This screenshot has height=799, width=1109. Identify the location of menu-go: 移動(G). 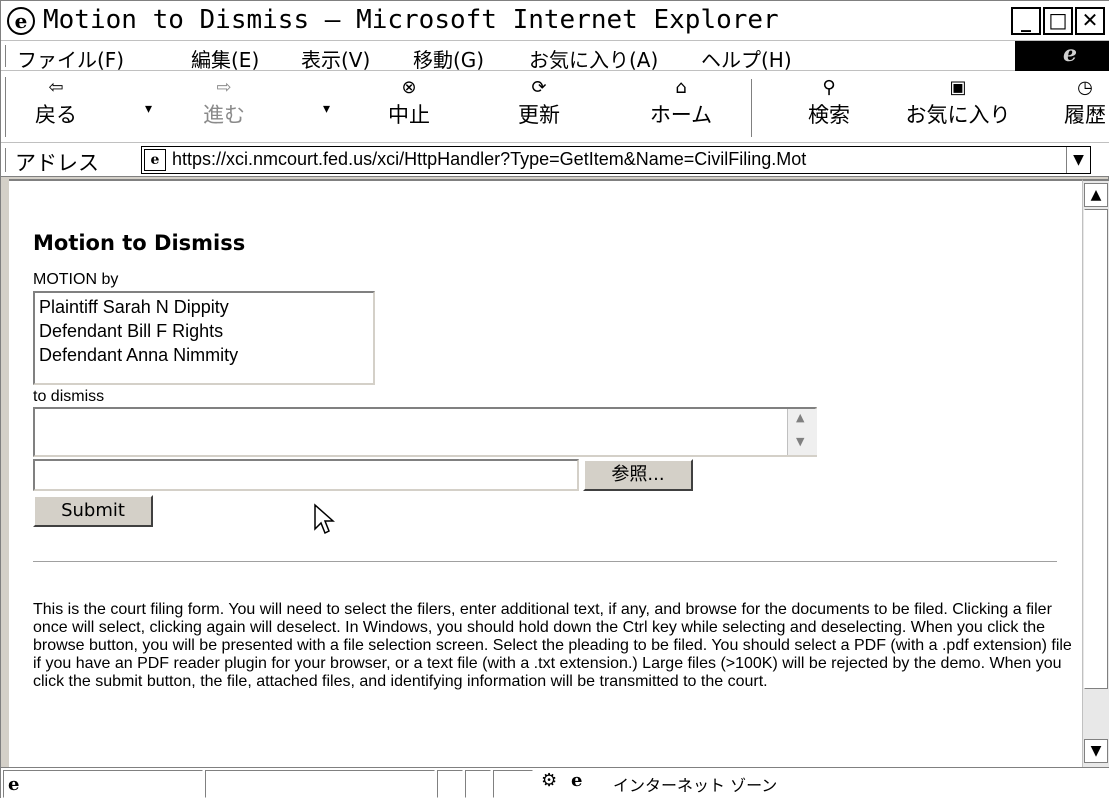
(448, 58).